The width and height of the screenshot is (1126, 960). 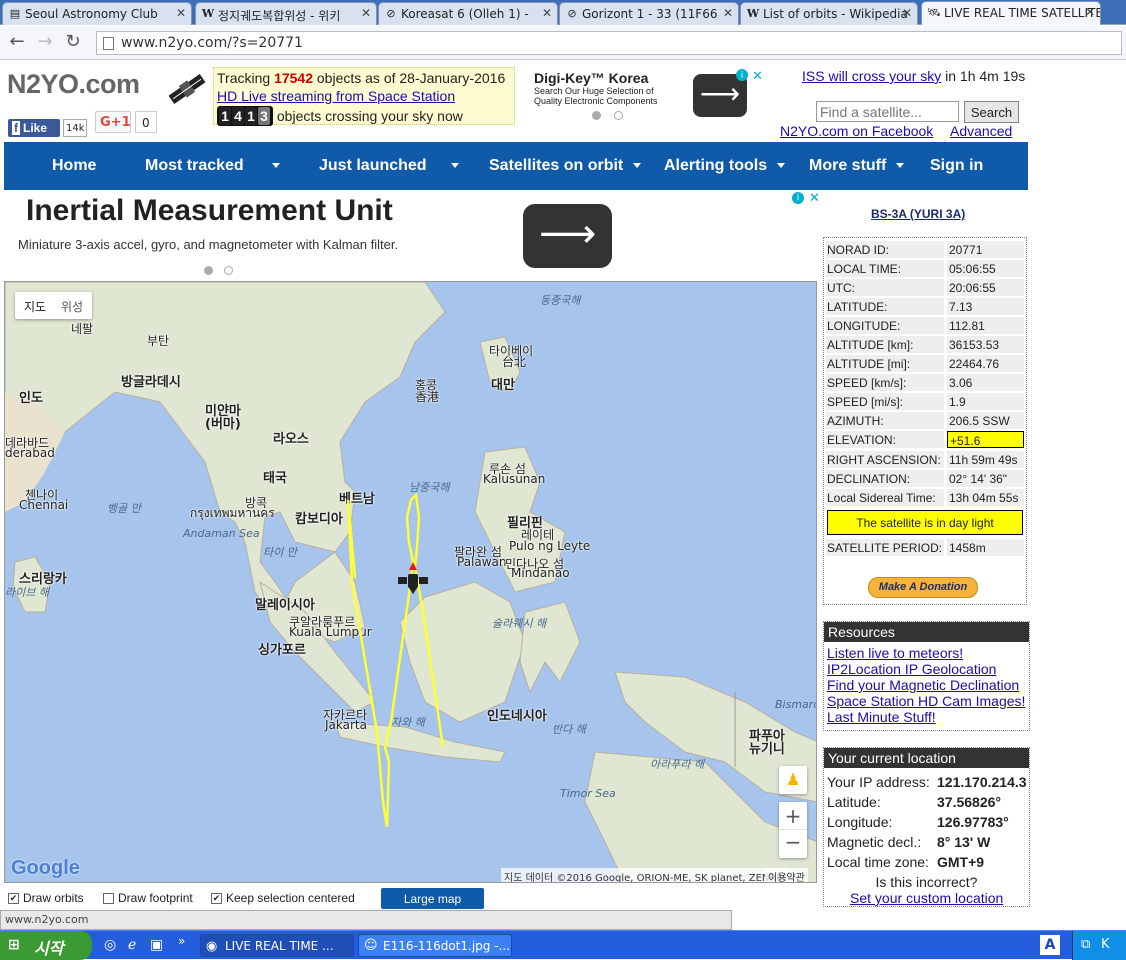 I want to click on chevron-down-icon, so click(x=781, y=166).